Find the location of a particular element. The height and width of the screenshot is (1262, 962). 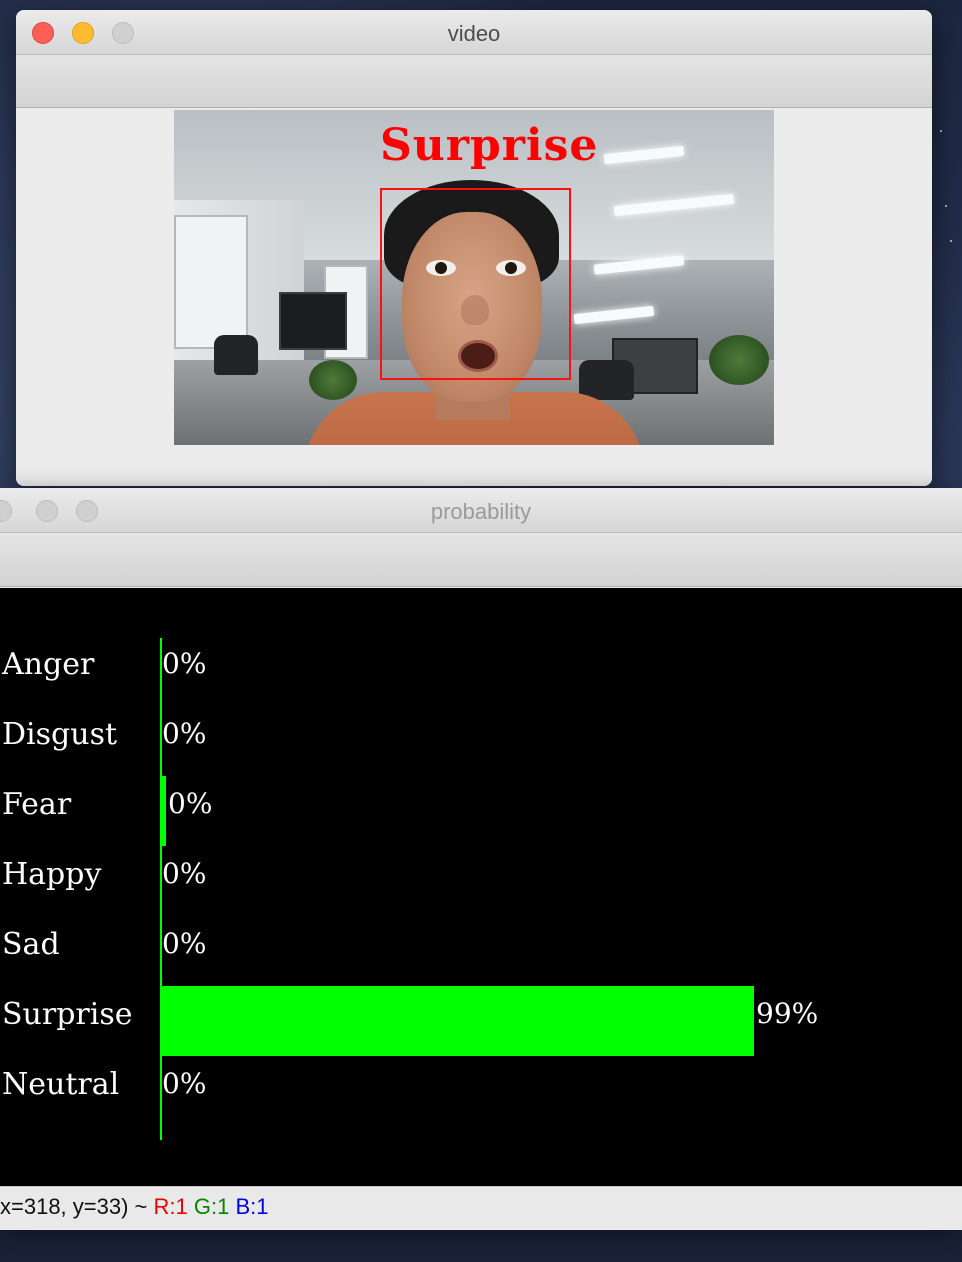

probability-toolbar is located at coordinates (481, 560).